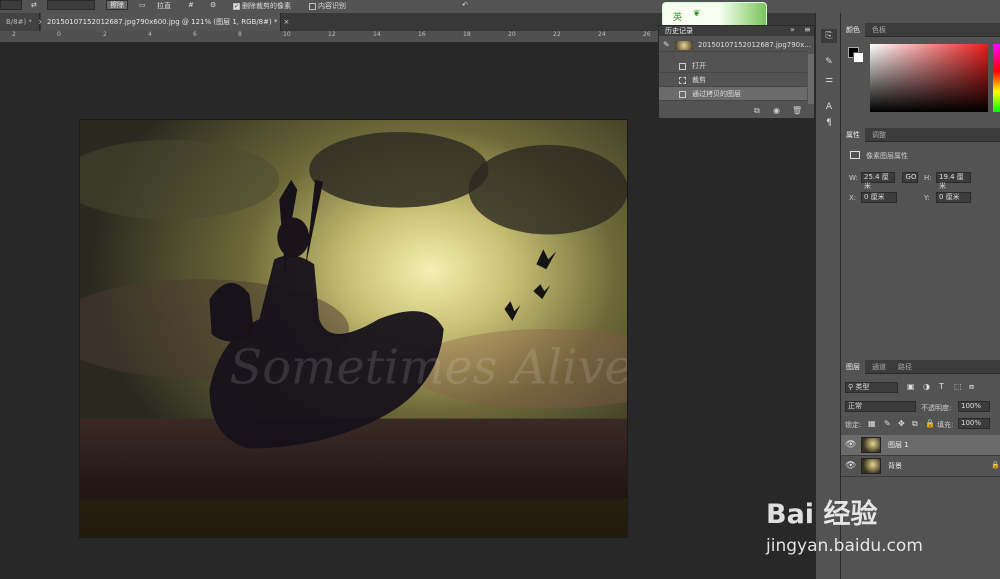  Describe the element at coordinates (697, 14) in the screenshot. I see `leaf-icon: ❦` at that location.